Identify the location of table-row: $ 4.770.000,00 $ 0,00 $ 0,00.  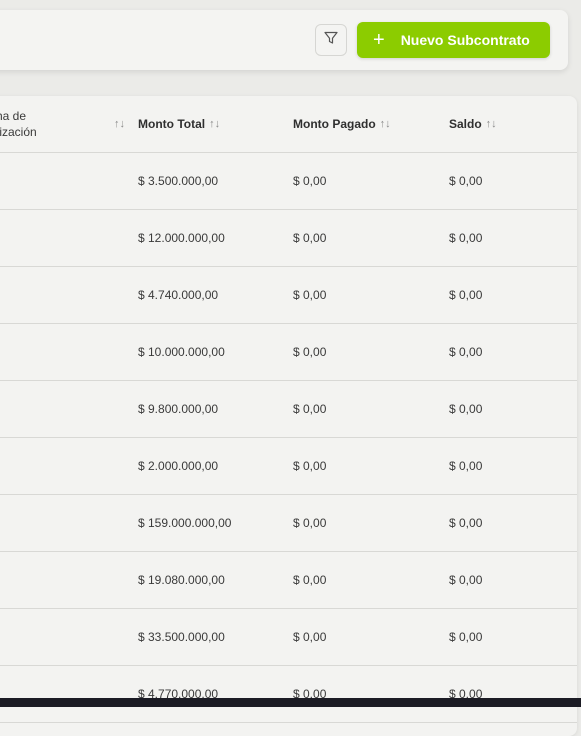
(288, 694).